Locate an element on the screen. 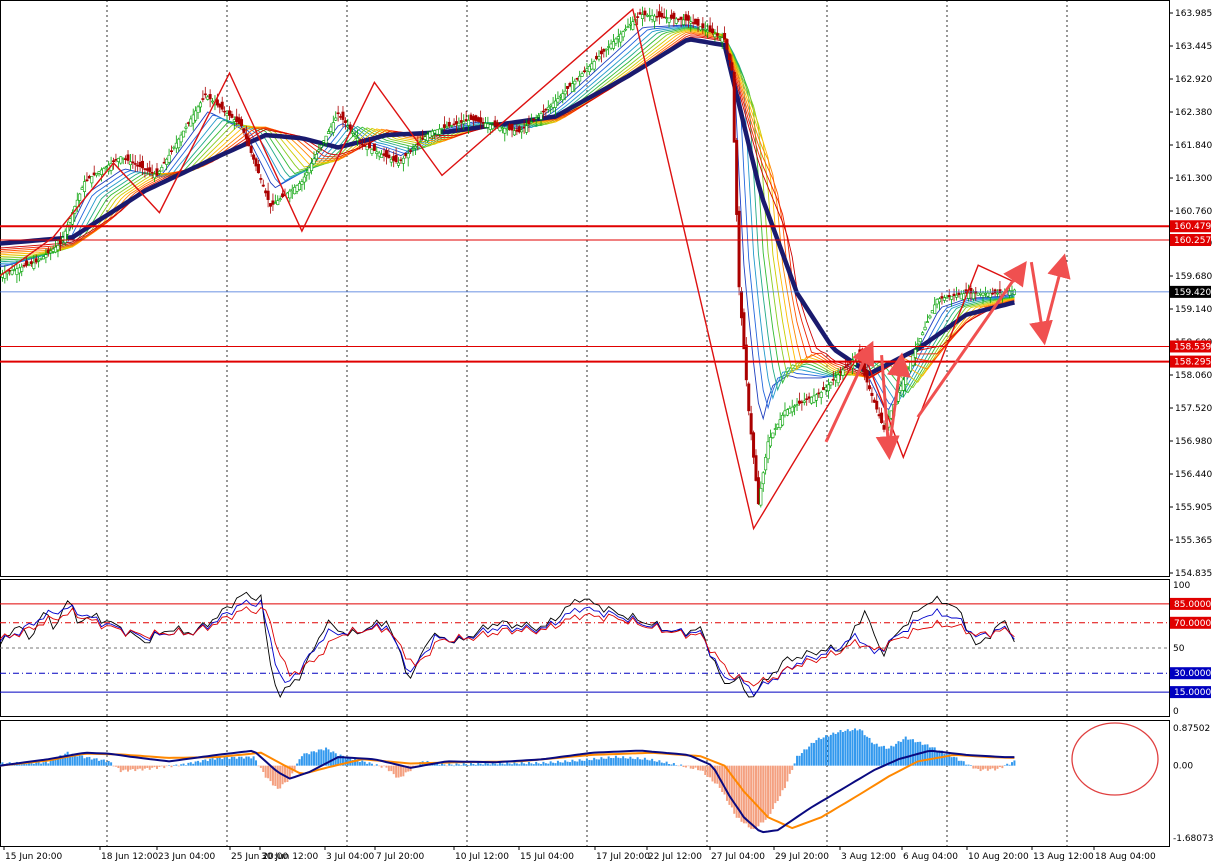 The image size is (1217, 863). stoch-level-tag: 15.0000 is located at coordinates (1190, 692).